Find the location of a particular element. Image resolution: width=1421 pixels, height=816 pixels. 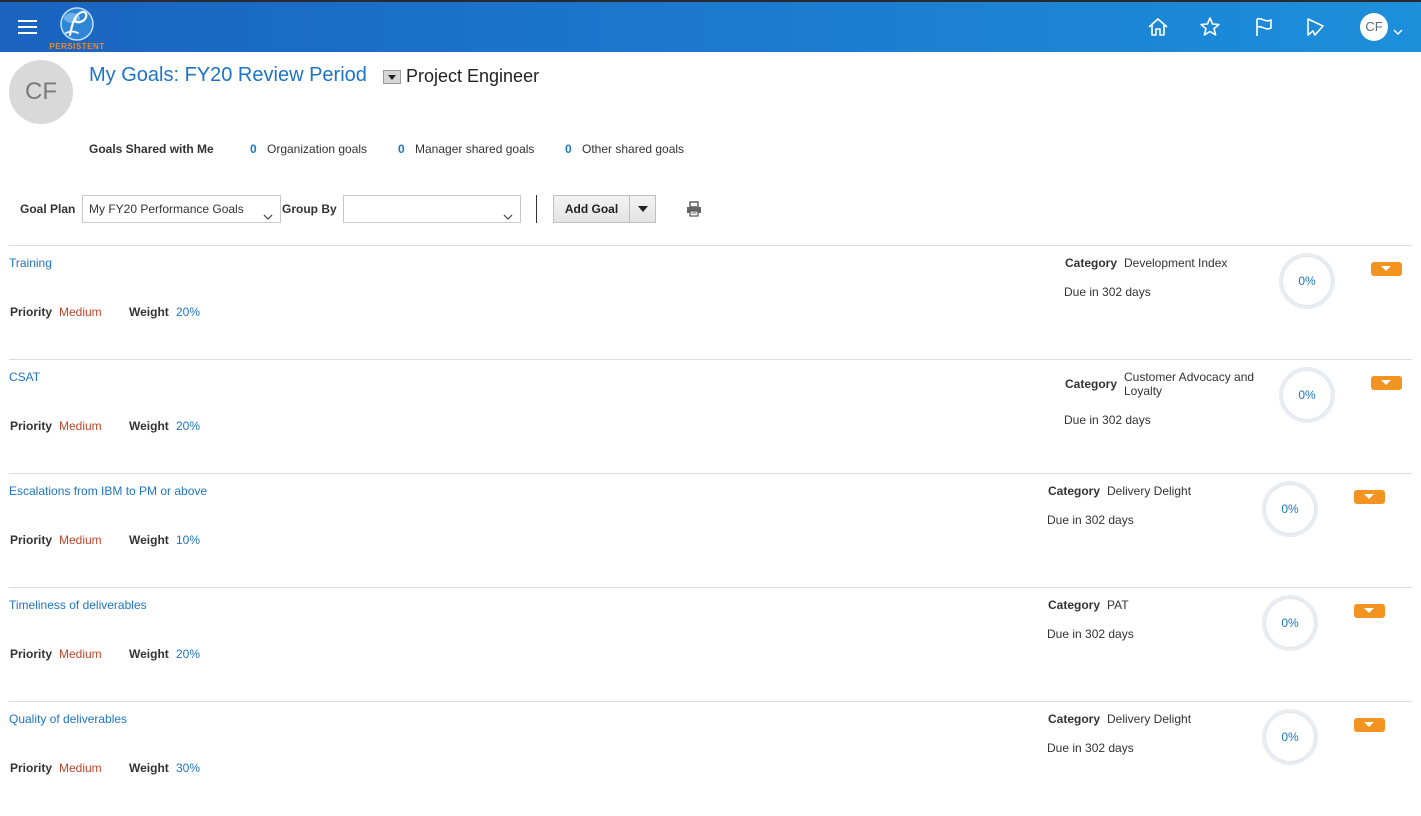

home-icon is located at coordinates (1158, 27).